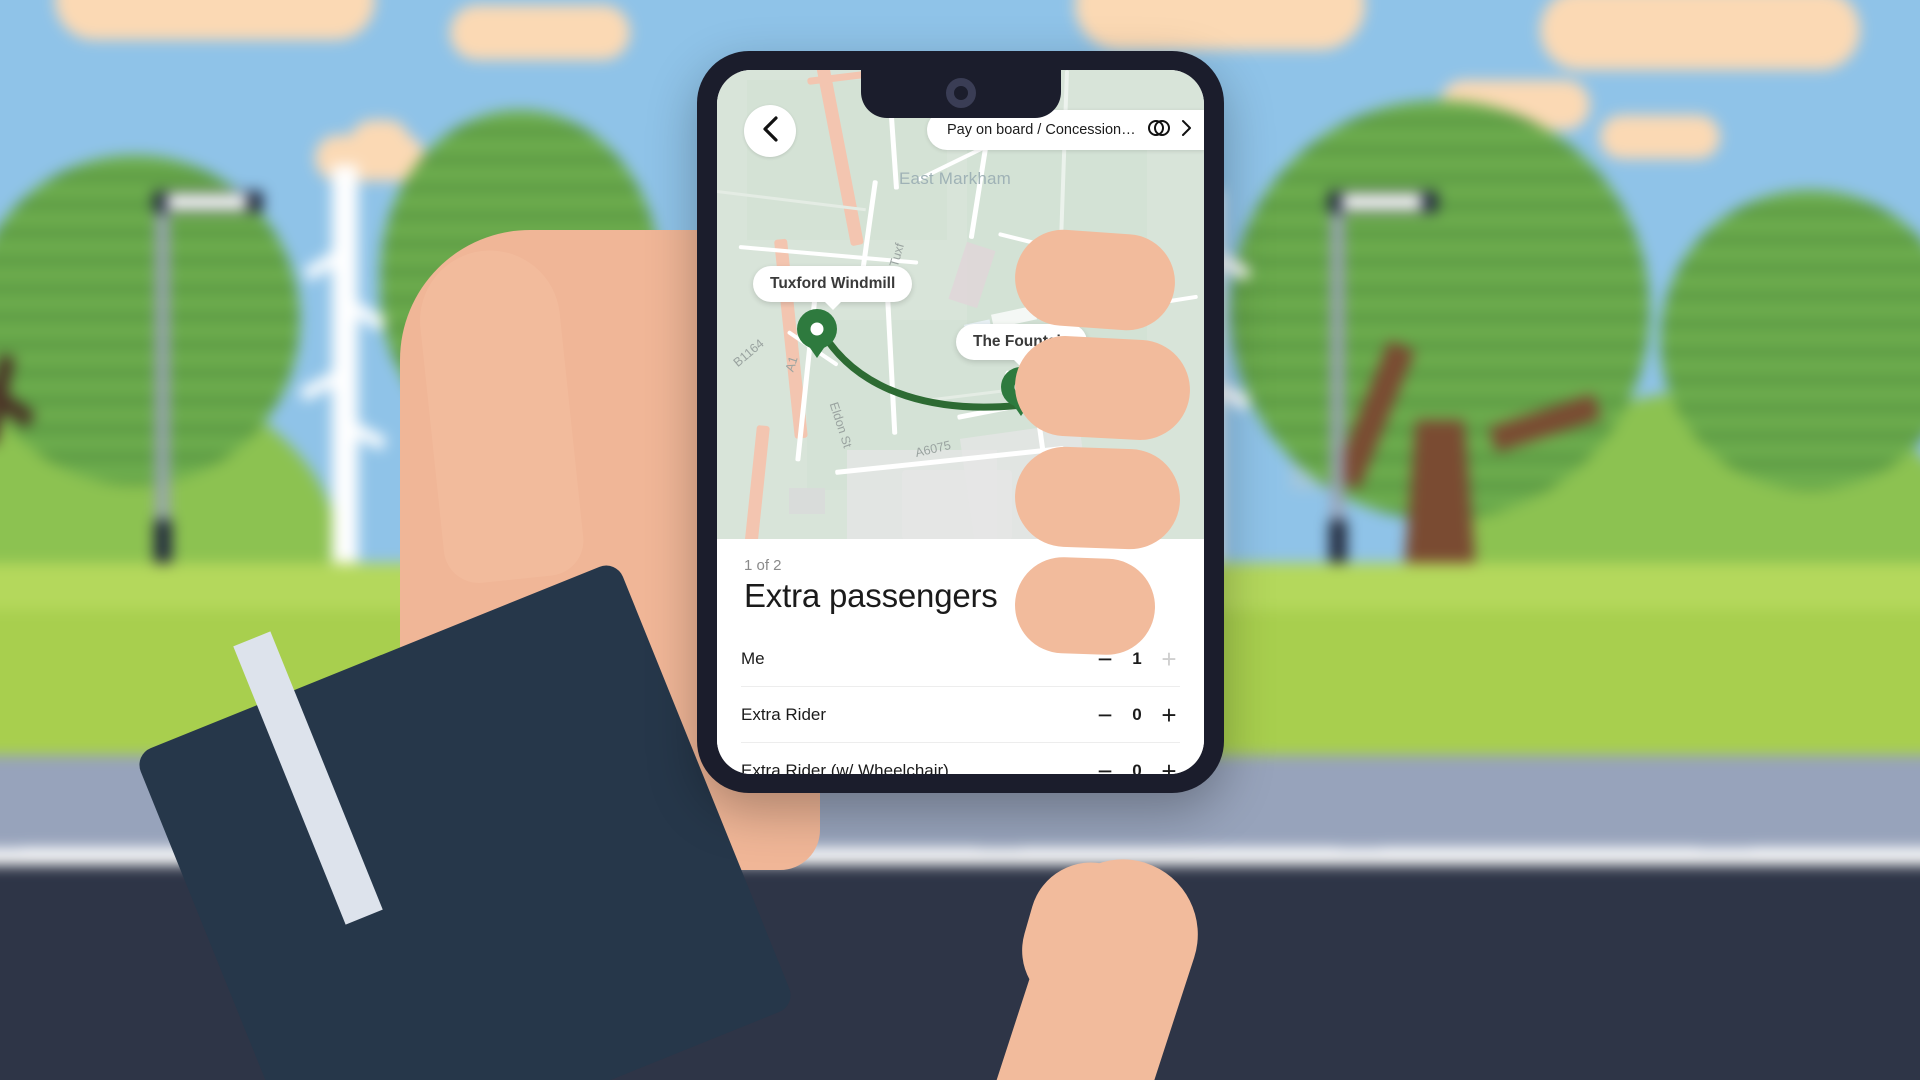  I want to click on step-indicator: 1 of 2, so click(763, 565).